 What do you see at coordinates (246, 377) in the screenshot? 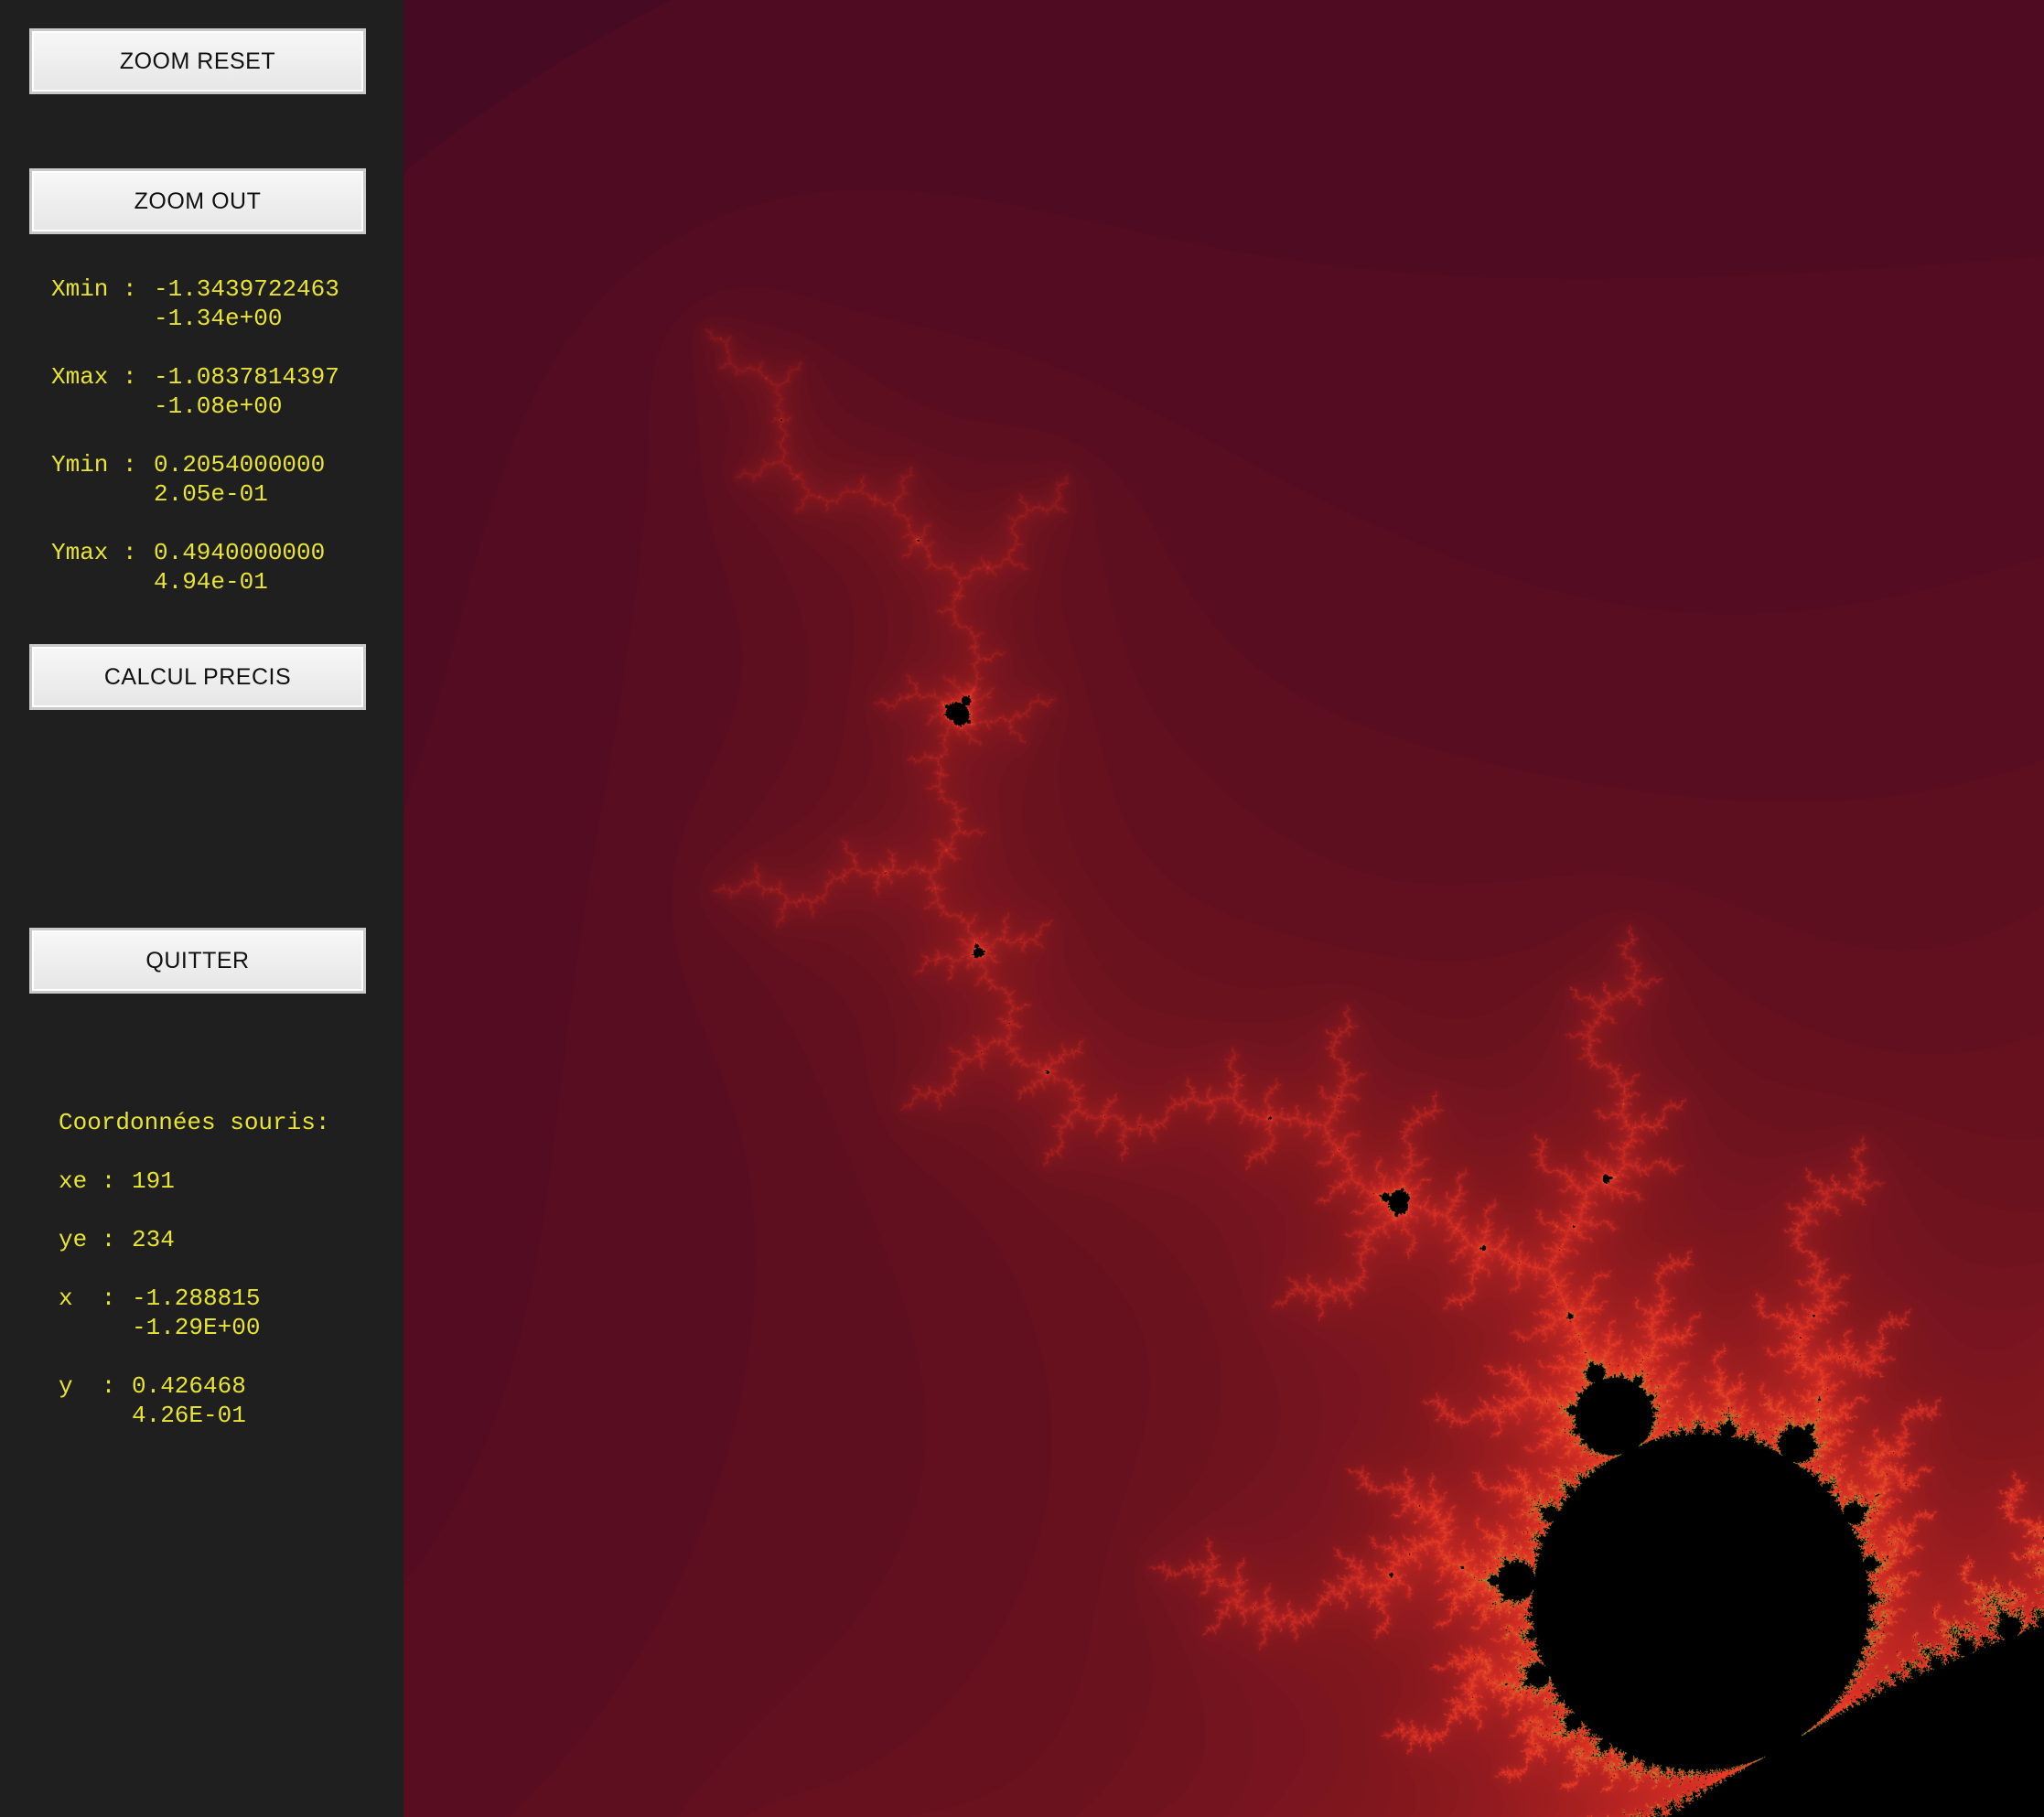
I see `xmax-value: -1.0837814397` at bounding box center [246, 377].